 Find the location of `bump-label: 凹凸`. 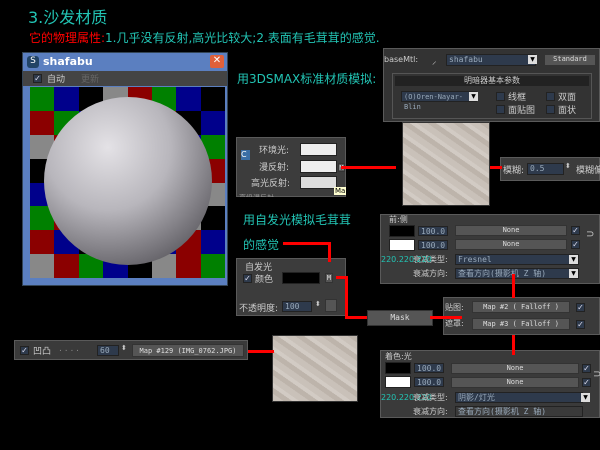

bump-label: 凹凸 is located at coordinates (42, 352).